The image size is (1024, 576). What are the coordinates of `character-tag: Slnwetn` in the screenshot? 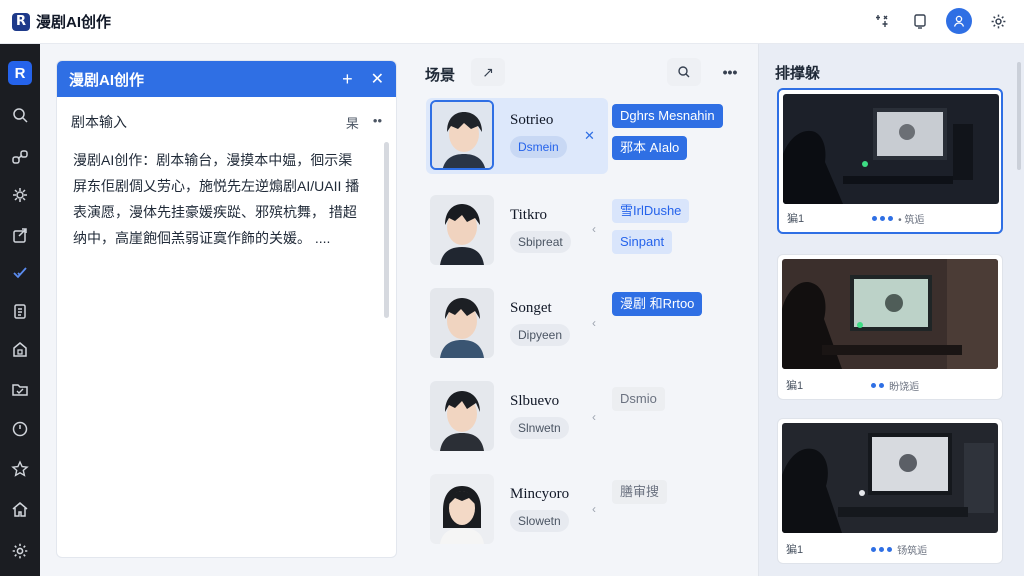 It's located at (539, 428).